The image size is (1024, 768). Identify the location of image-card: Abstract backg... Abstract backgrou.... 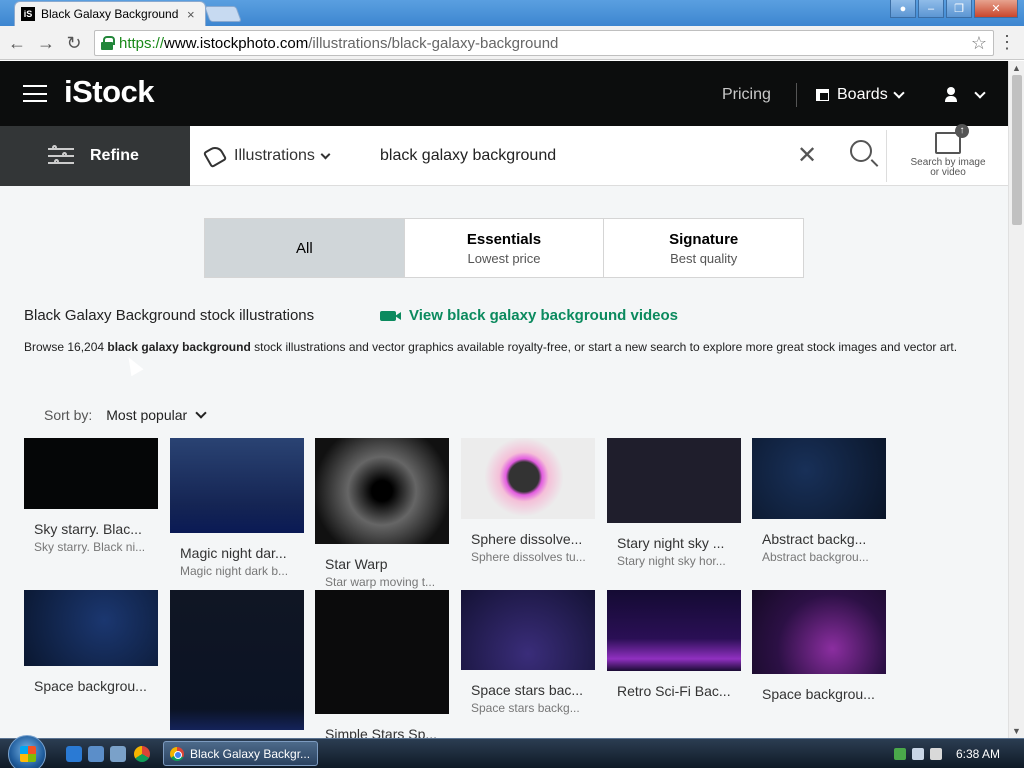
(819, 501).